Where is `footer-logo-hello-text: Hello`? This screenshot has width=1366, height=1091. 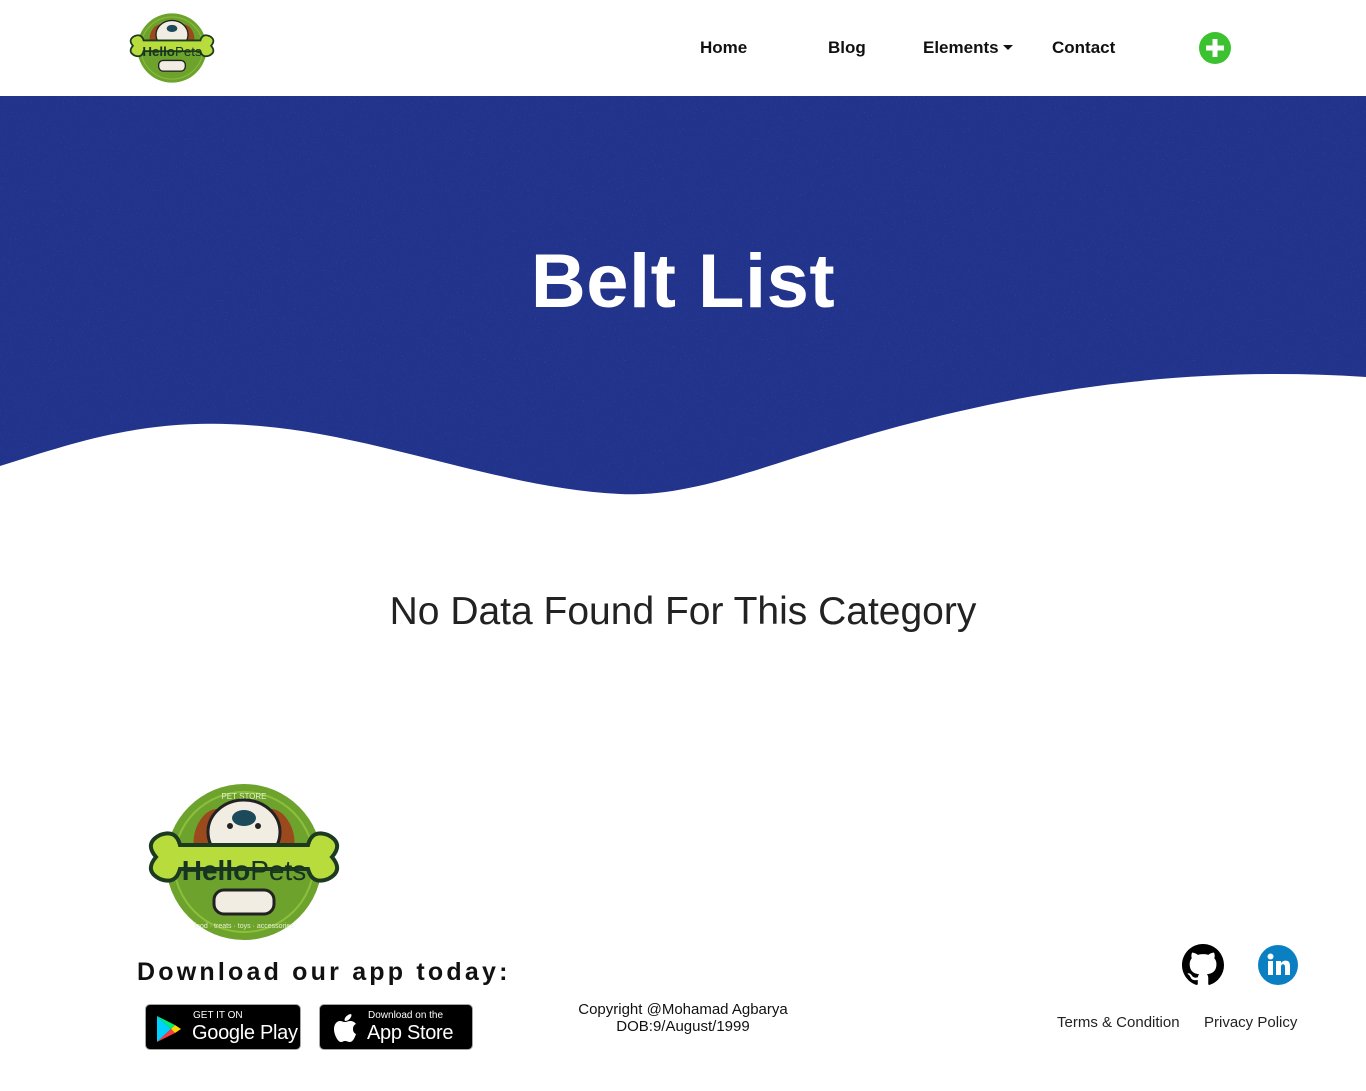
footer-logo-hello-text: Hello is located at coordinates (216, 870).